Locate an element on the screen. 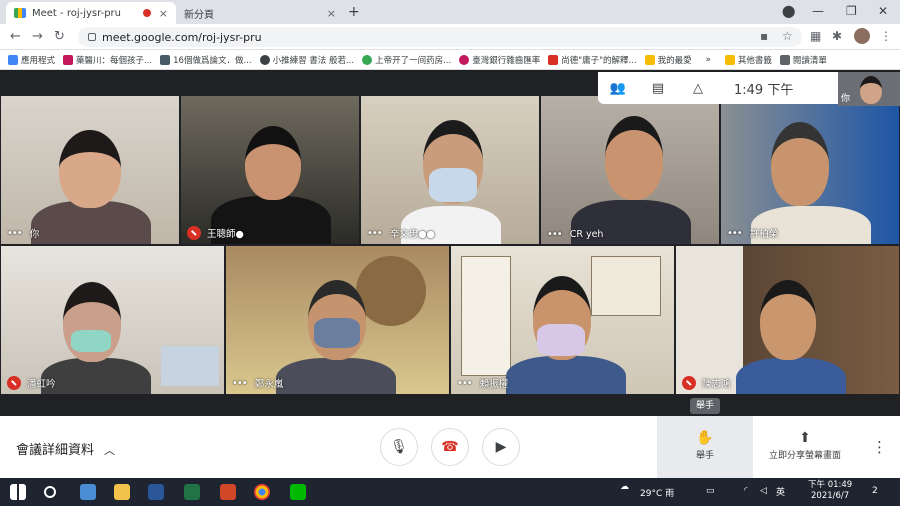 This screenshot has width=900, height=506. weather-icon: ☁ is located at coordinates (624, 487).